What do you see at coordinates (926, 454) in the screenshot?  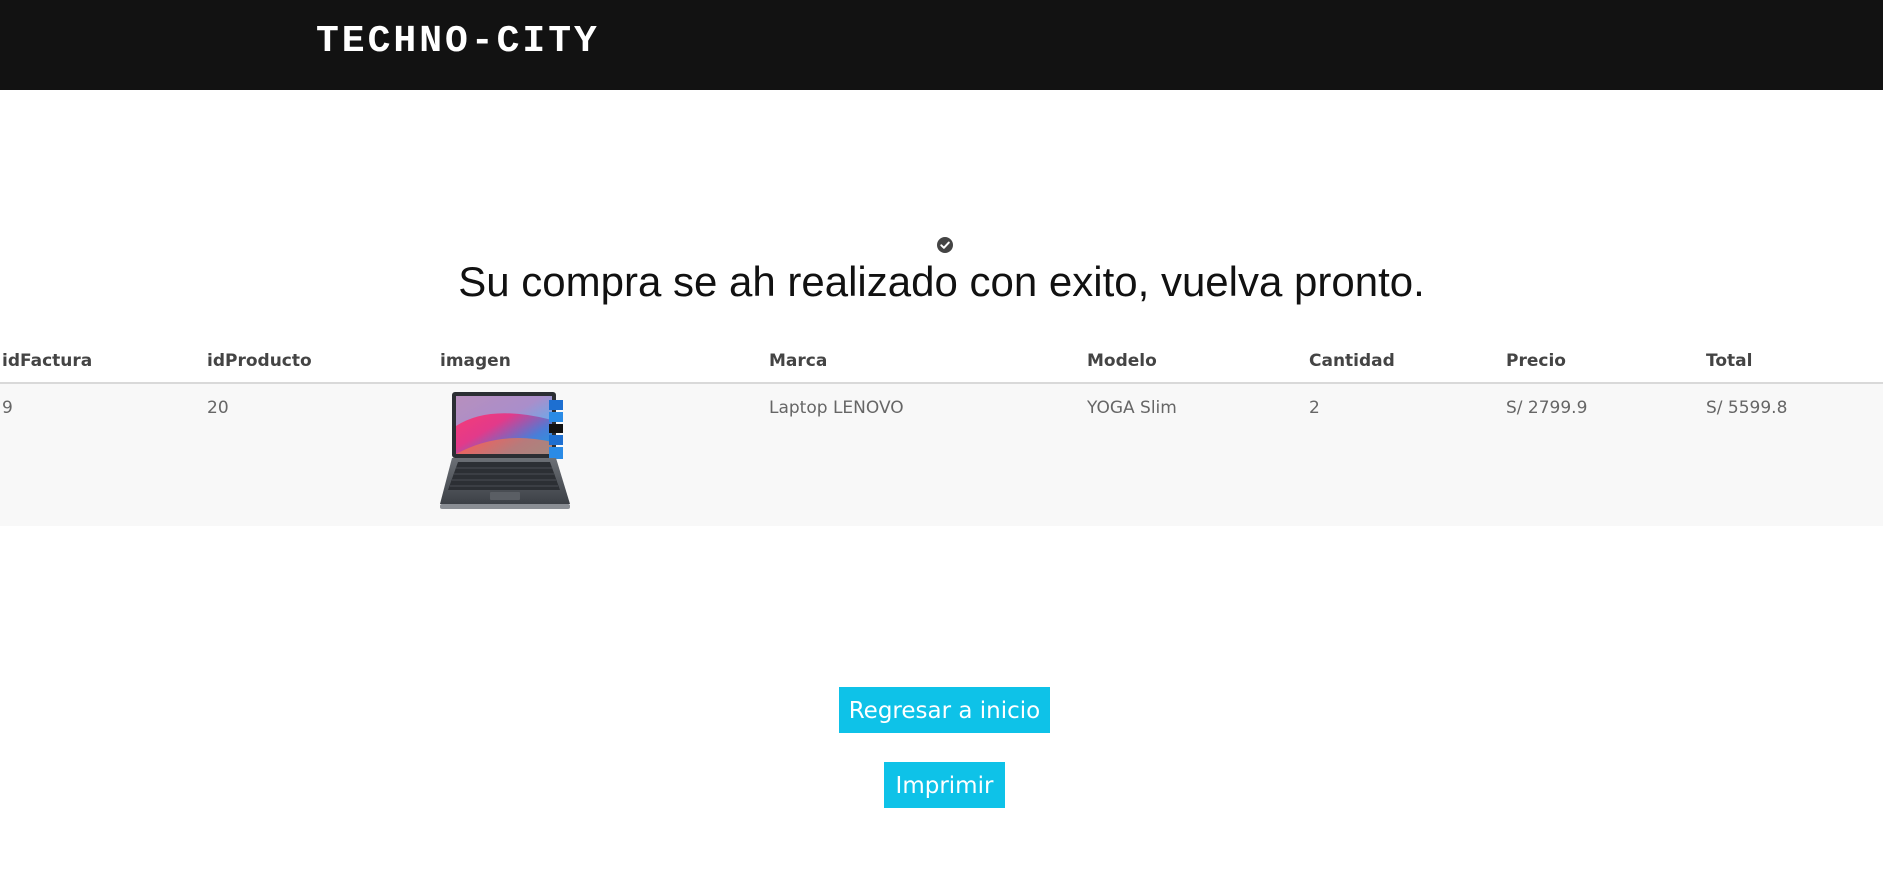 I see `cell-marca: Laptop LENOVO` at bounding box center [926, 454].